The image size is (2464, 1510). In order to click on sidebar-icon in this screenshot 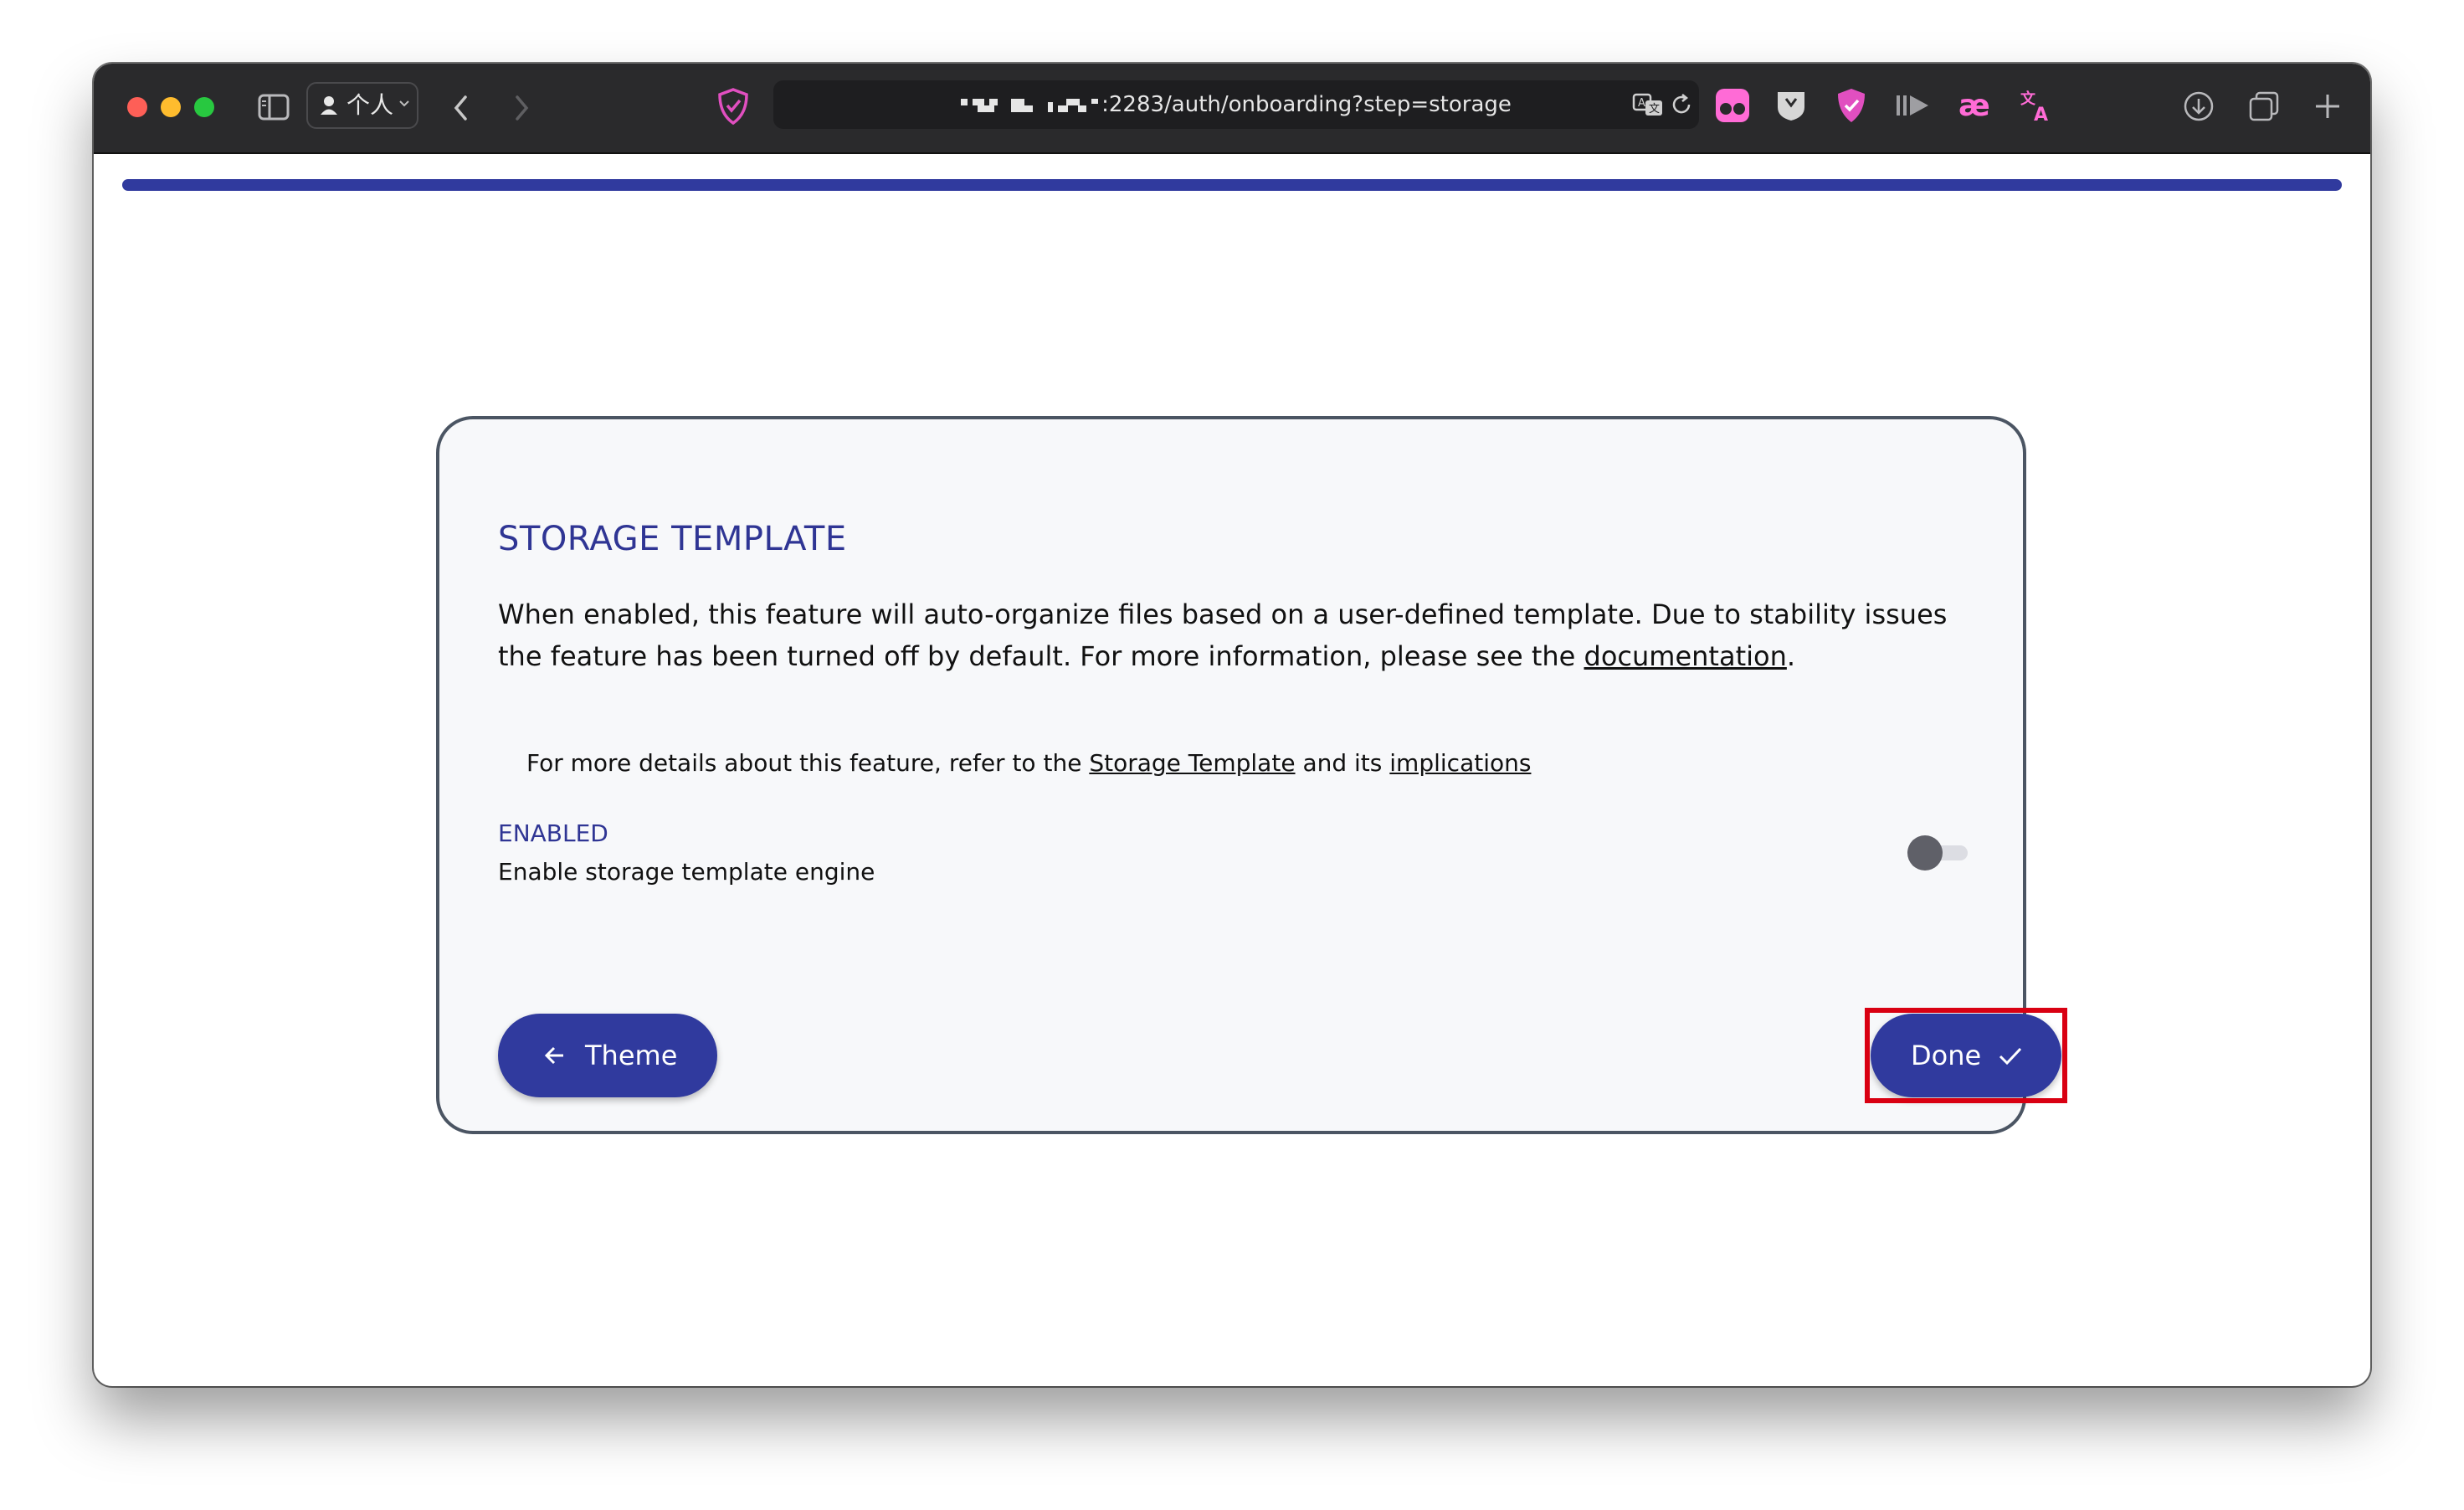, I will do `click(274, 107)`.